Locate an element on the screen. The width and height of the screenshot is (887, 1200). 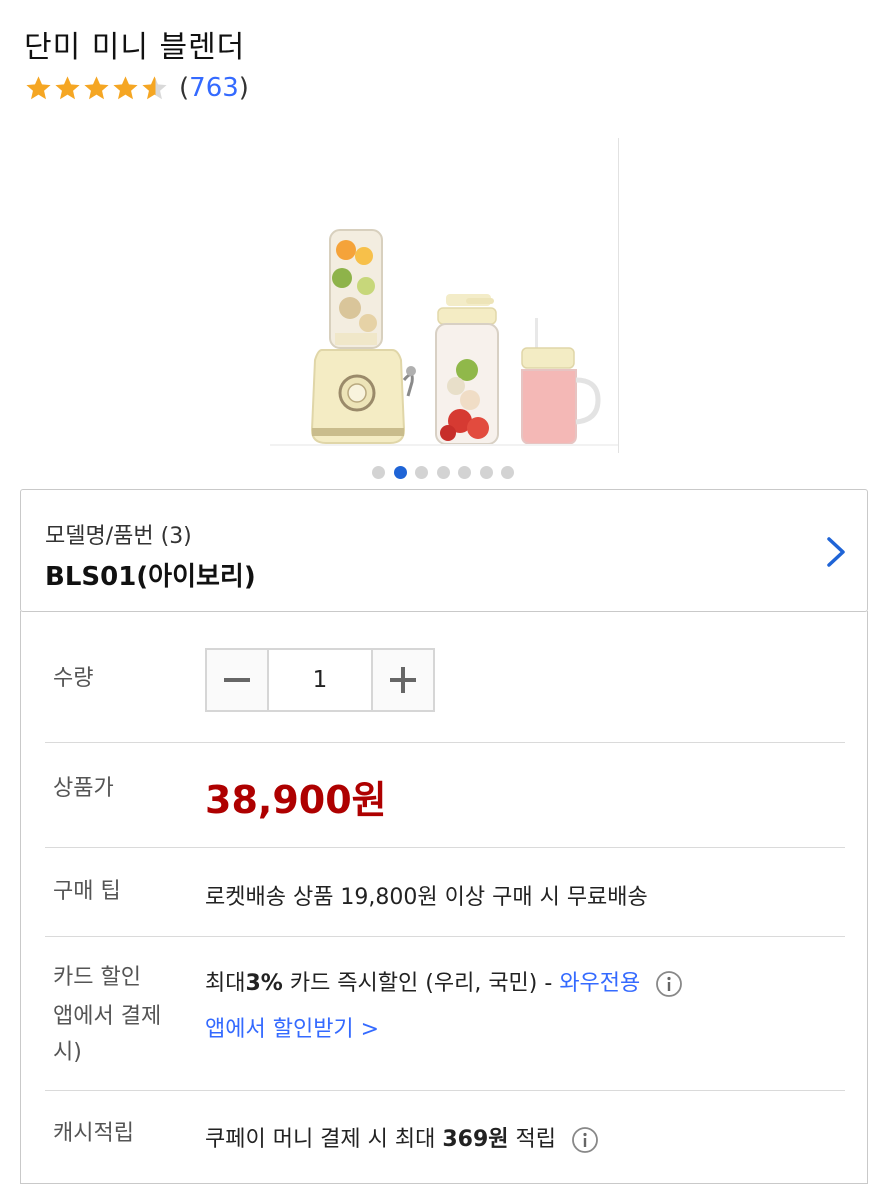
chevron-right-icon is located at coordinates (836, 552).